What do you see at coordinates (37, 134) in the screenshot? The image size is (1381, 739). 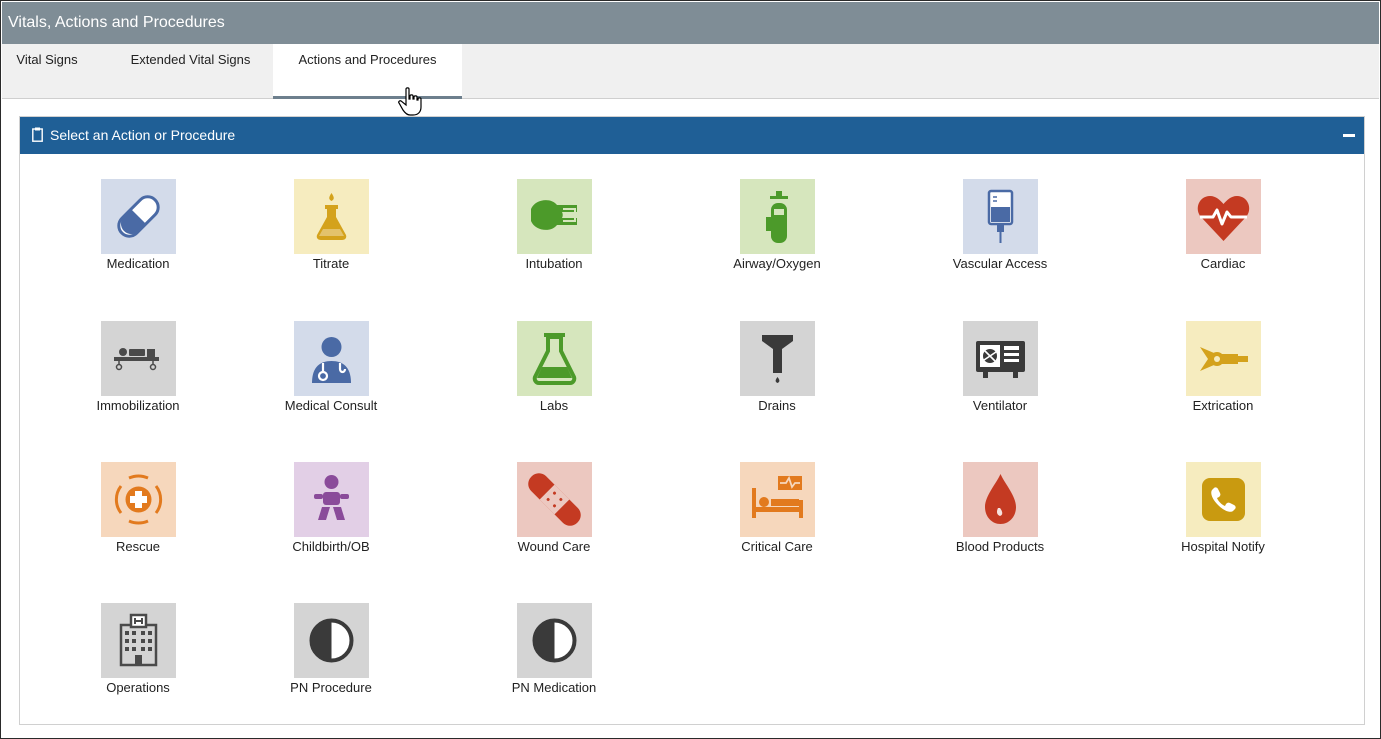 I see `clipboard-icon` at bounding box center [37, 134].